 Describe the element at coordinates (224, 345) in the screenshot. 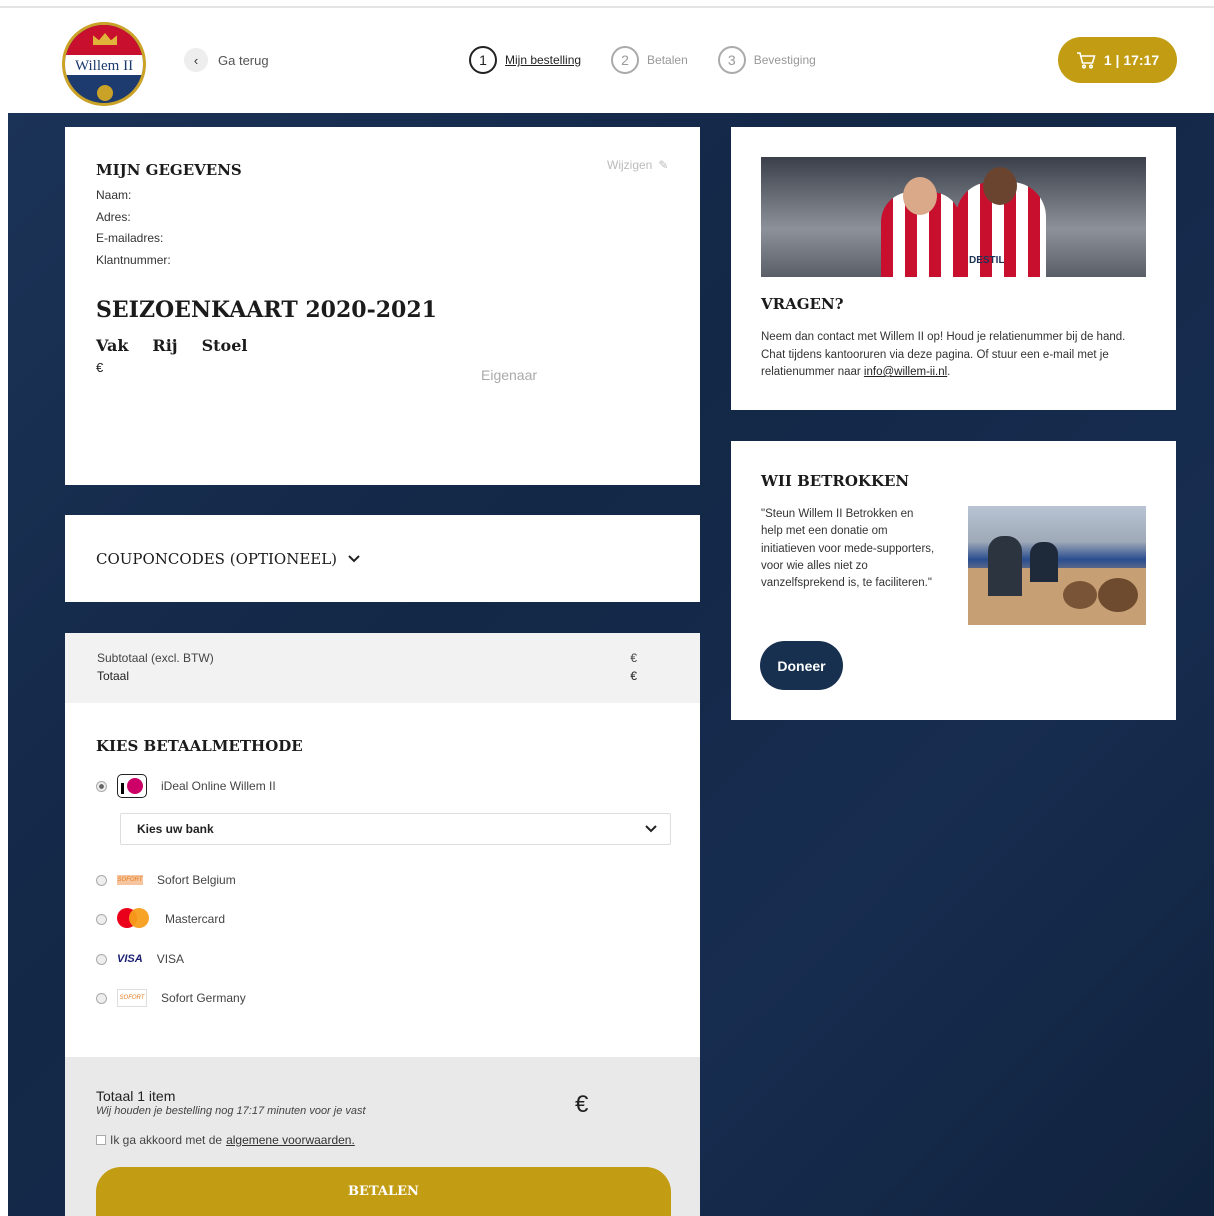

I see `column-stoel: Stoel` at that location.